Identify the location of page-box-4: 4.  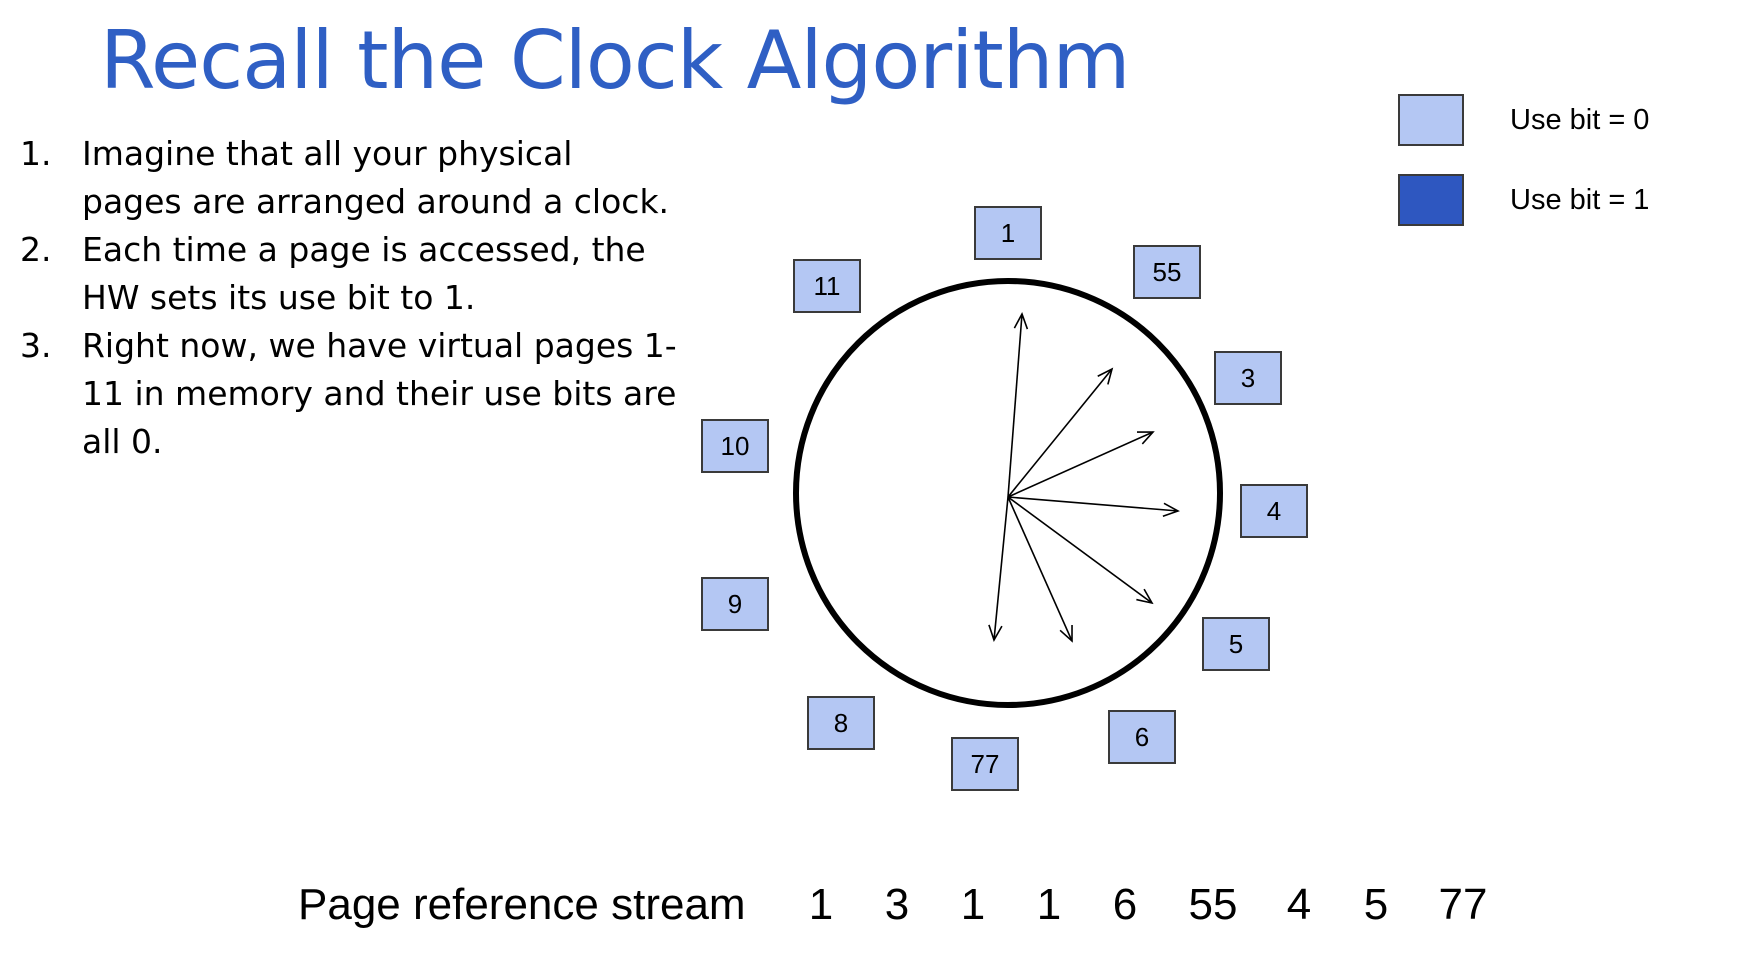
(1274, 511).